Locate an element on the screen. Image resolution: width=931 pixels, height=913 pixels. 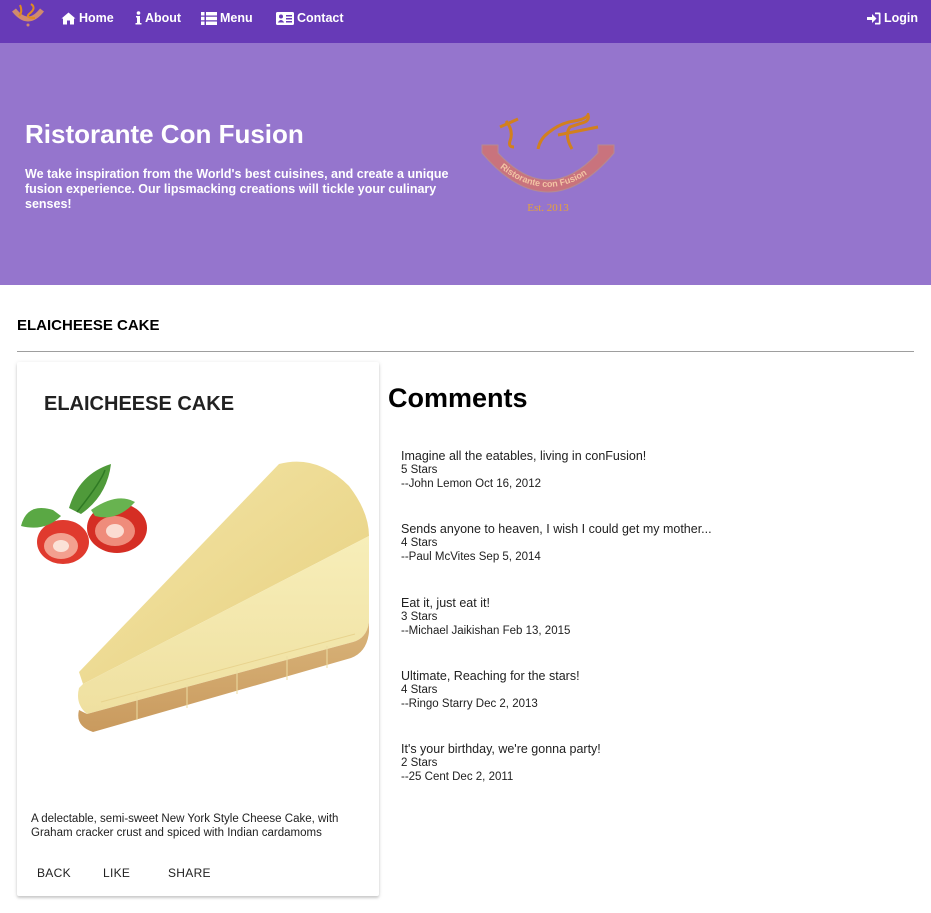
sign-in-icon is located at coordinates (874, 18).